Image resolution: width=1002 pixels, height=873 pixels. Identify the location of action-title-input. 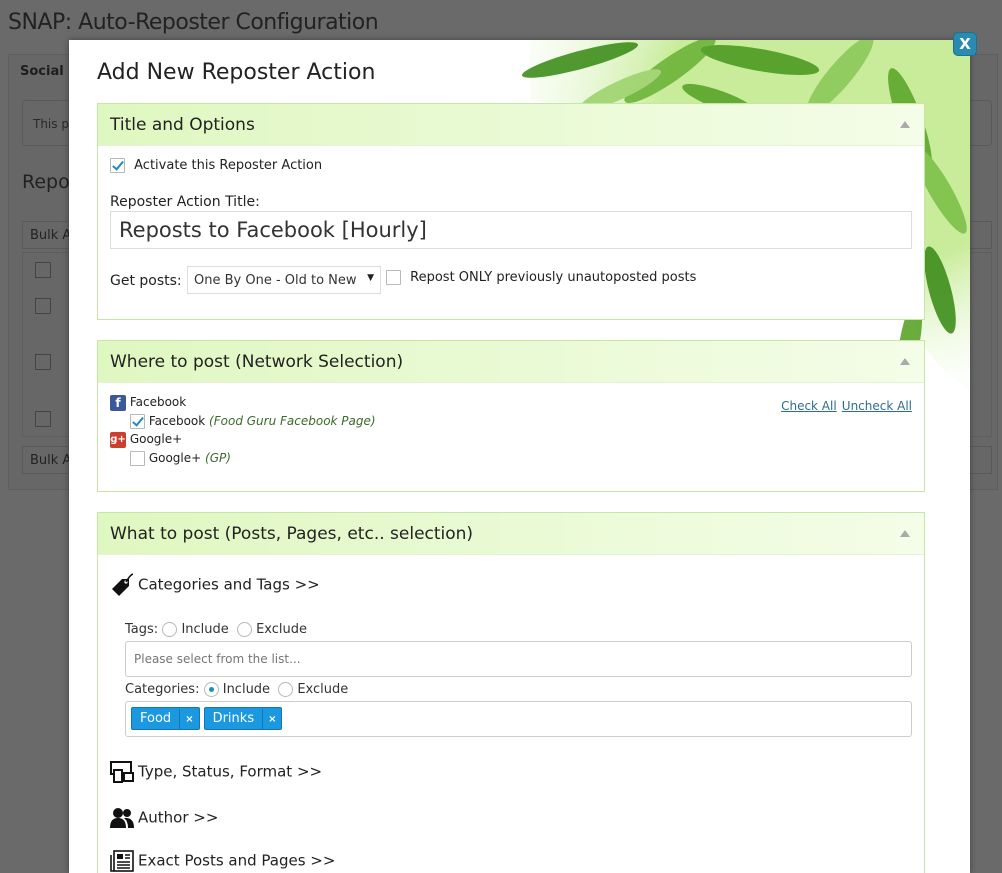
(511, 230).